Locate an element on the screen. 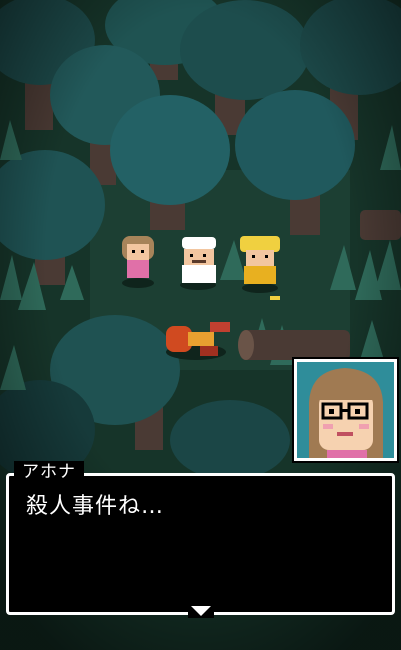 The image size is (401, 650). speaker-name: アホナ is located at coordinates (49, 472).